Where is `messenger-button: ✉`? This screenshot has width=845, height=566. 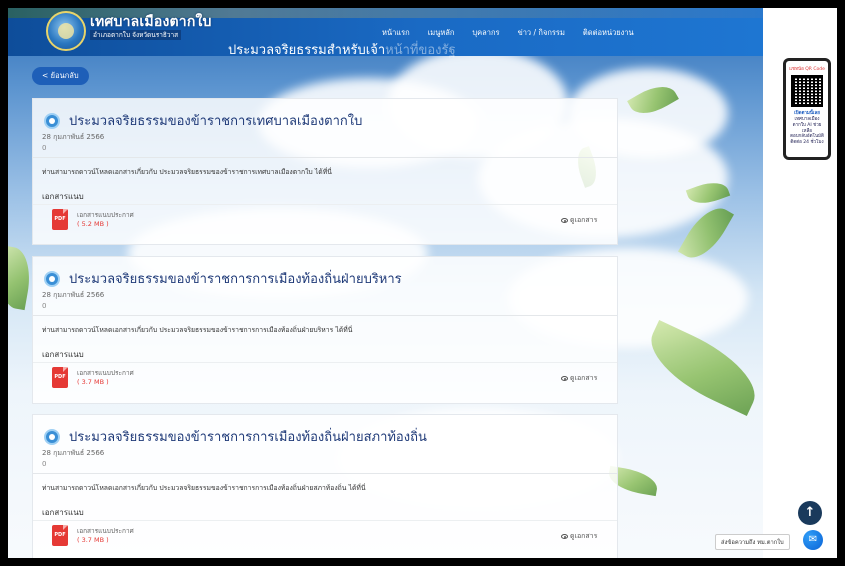
messenger-button: ✉ is located at coordinates (813, 540).